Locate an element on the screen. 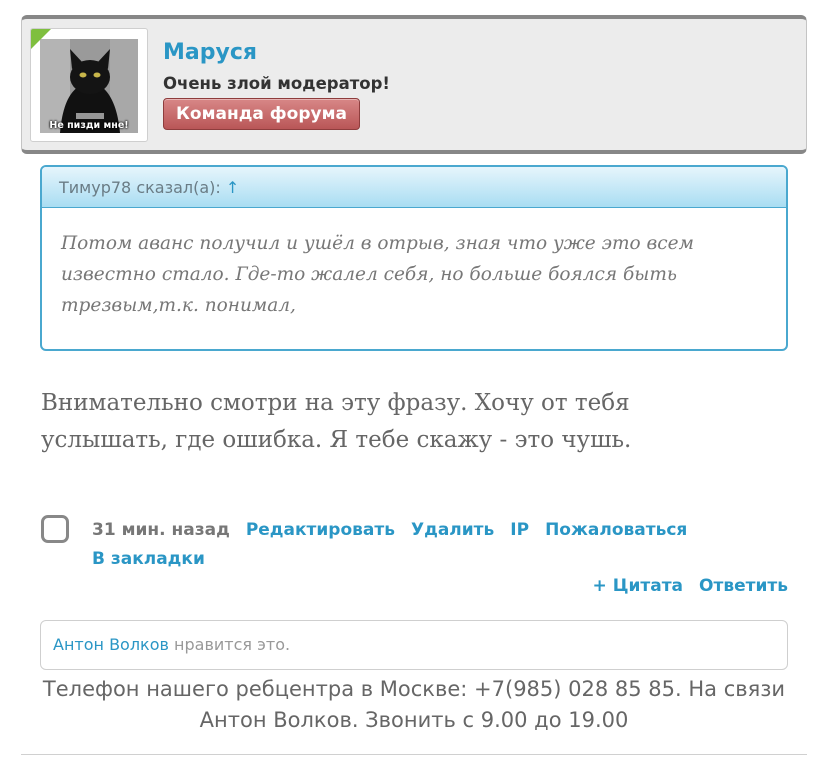 Image resolution: width=828 pixels, height=775 pixels. author-title: Очень злой модератор! is located at coordinates (276, 83).